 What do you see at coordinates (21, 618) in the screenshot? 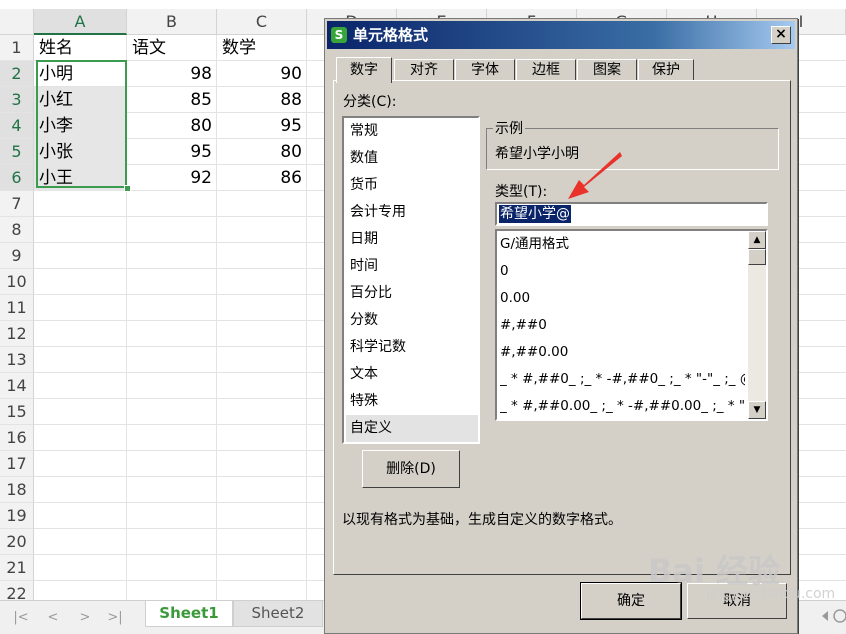
I see `first-sheet-icon: |<` at bounding box center [21, 618].